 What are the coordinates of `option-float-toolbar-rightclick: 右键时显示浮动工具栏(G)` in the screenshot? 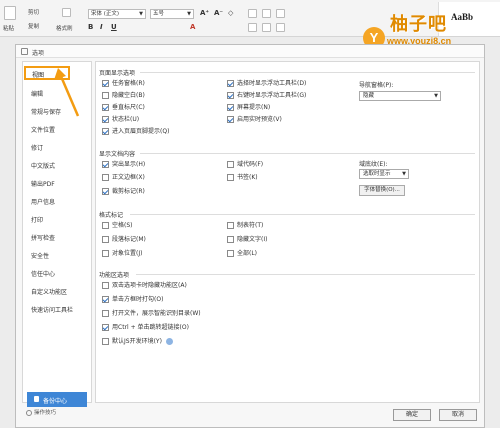 It's located at (266, 96).